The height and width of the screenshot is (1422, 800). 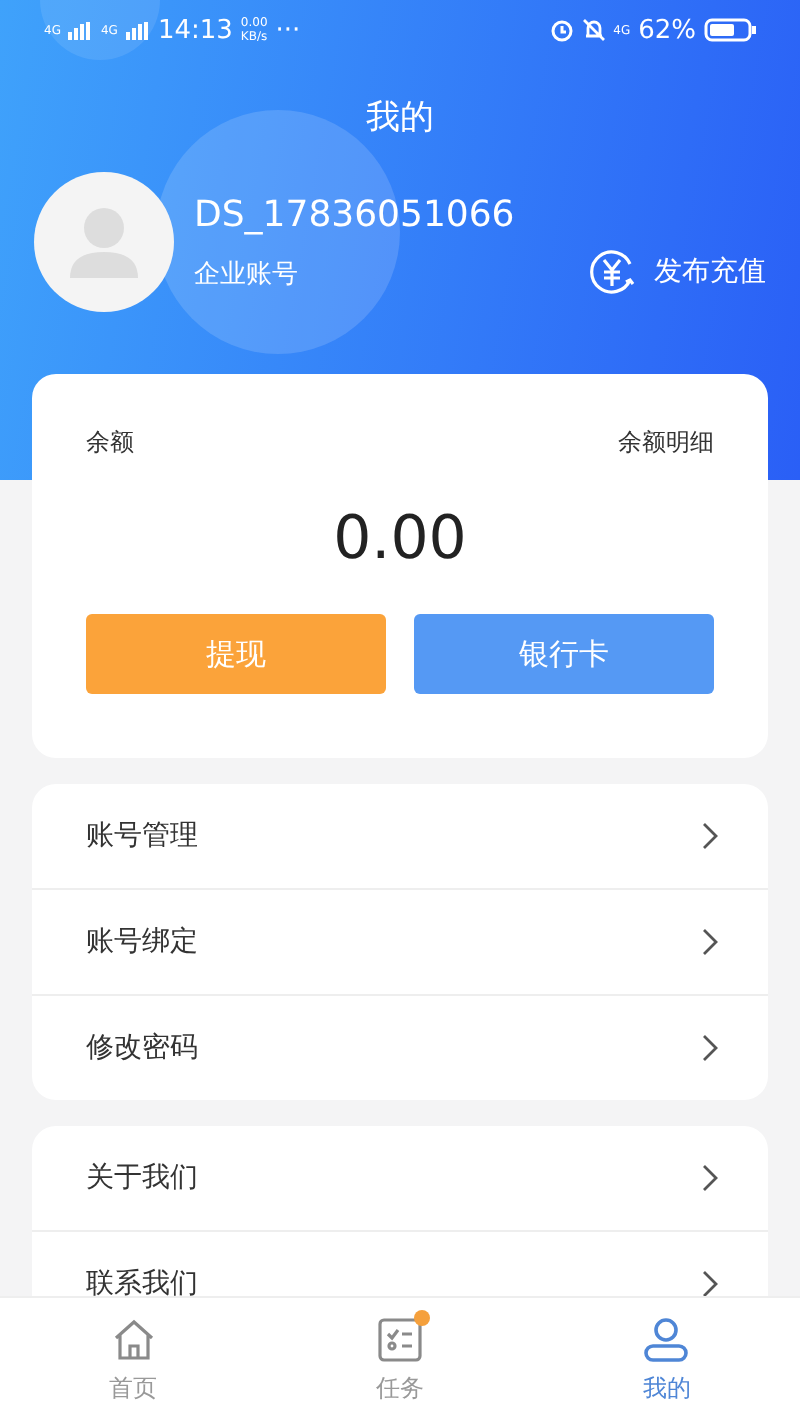 I want to click on tab: 我的, so click(x=666, y=1360).